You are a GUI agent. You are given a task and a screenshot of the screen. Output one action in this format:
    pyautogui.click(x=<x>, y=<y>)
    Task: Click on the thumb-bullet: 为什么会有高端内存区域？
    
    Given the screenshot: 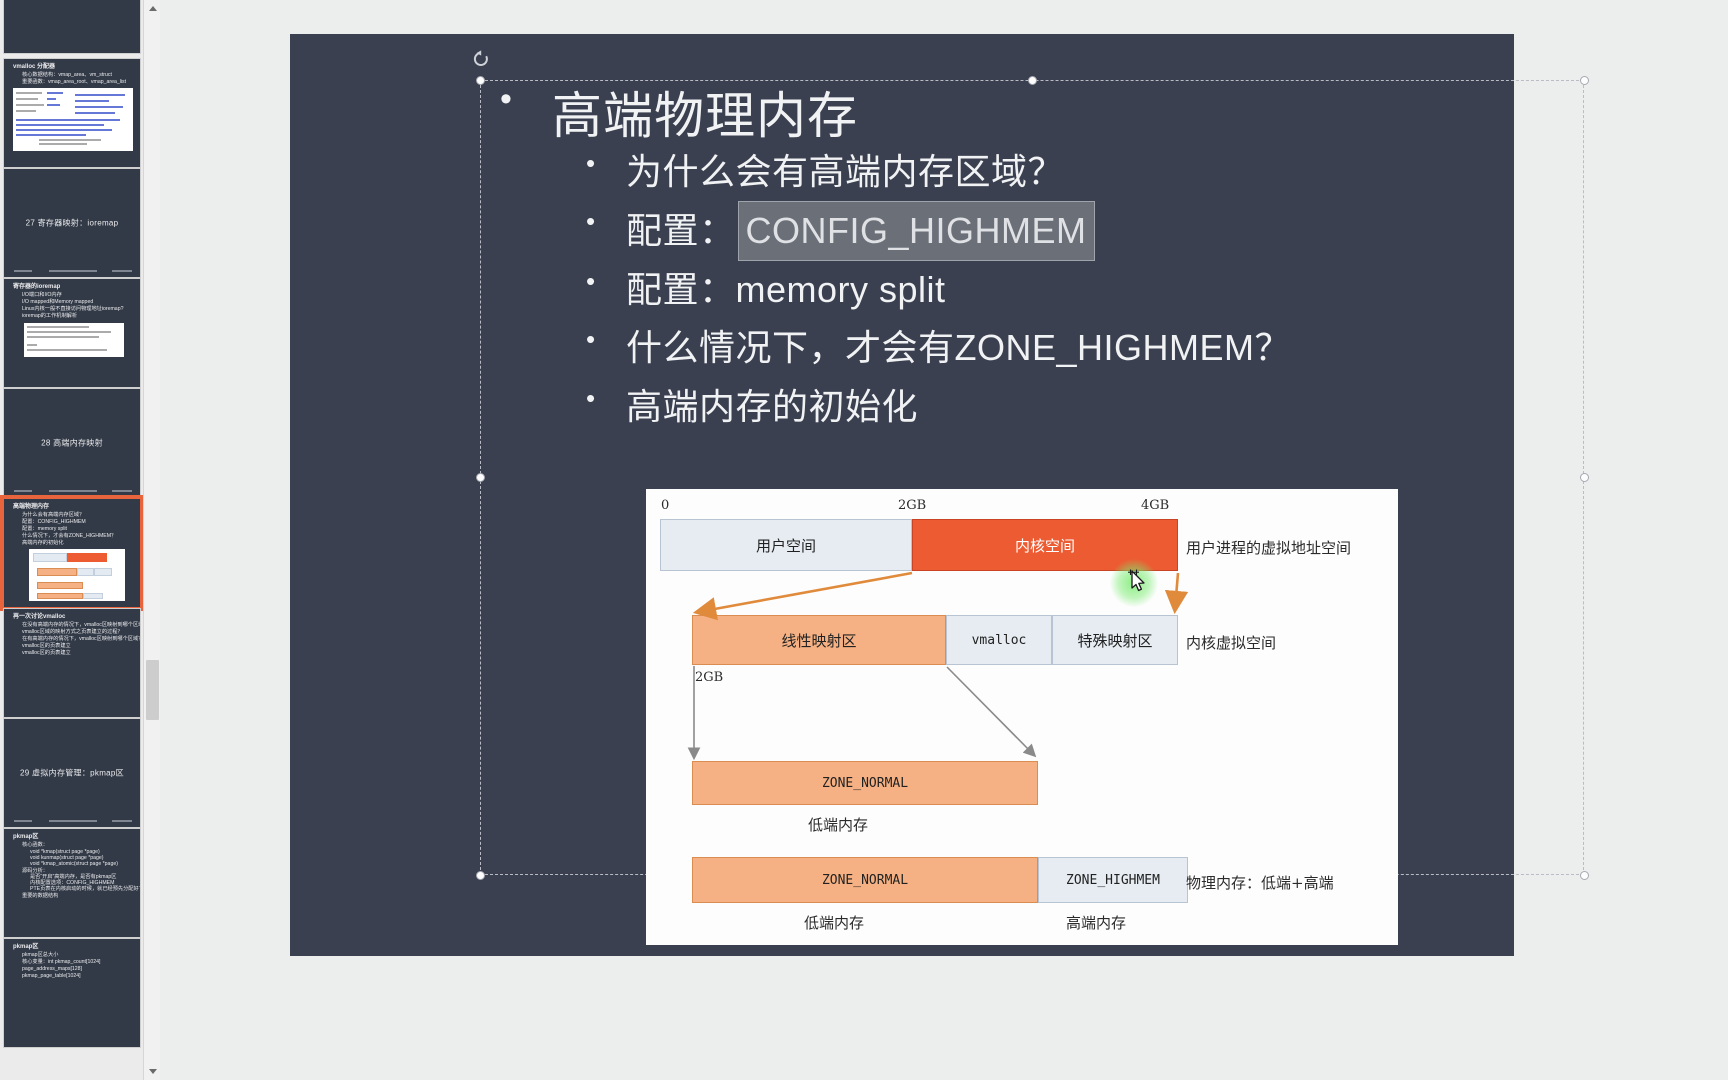 What is the action you would take?
    pyautogui.click(x=53, y=515)
    